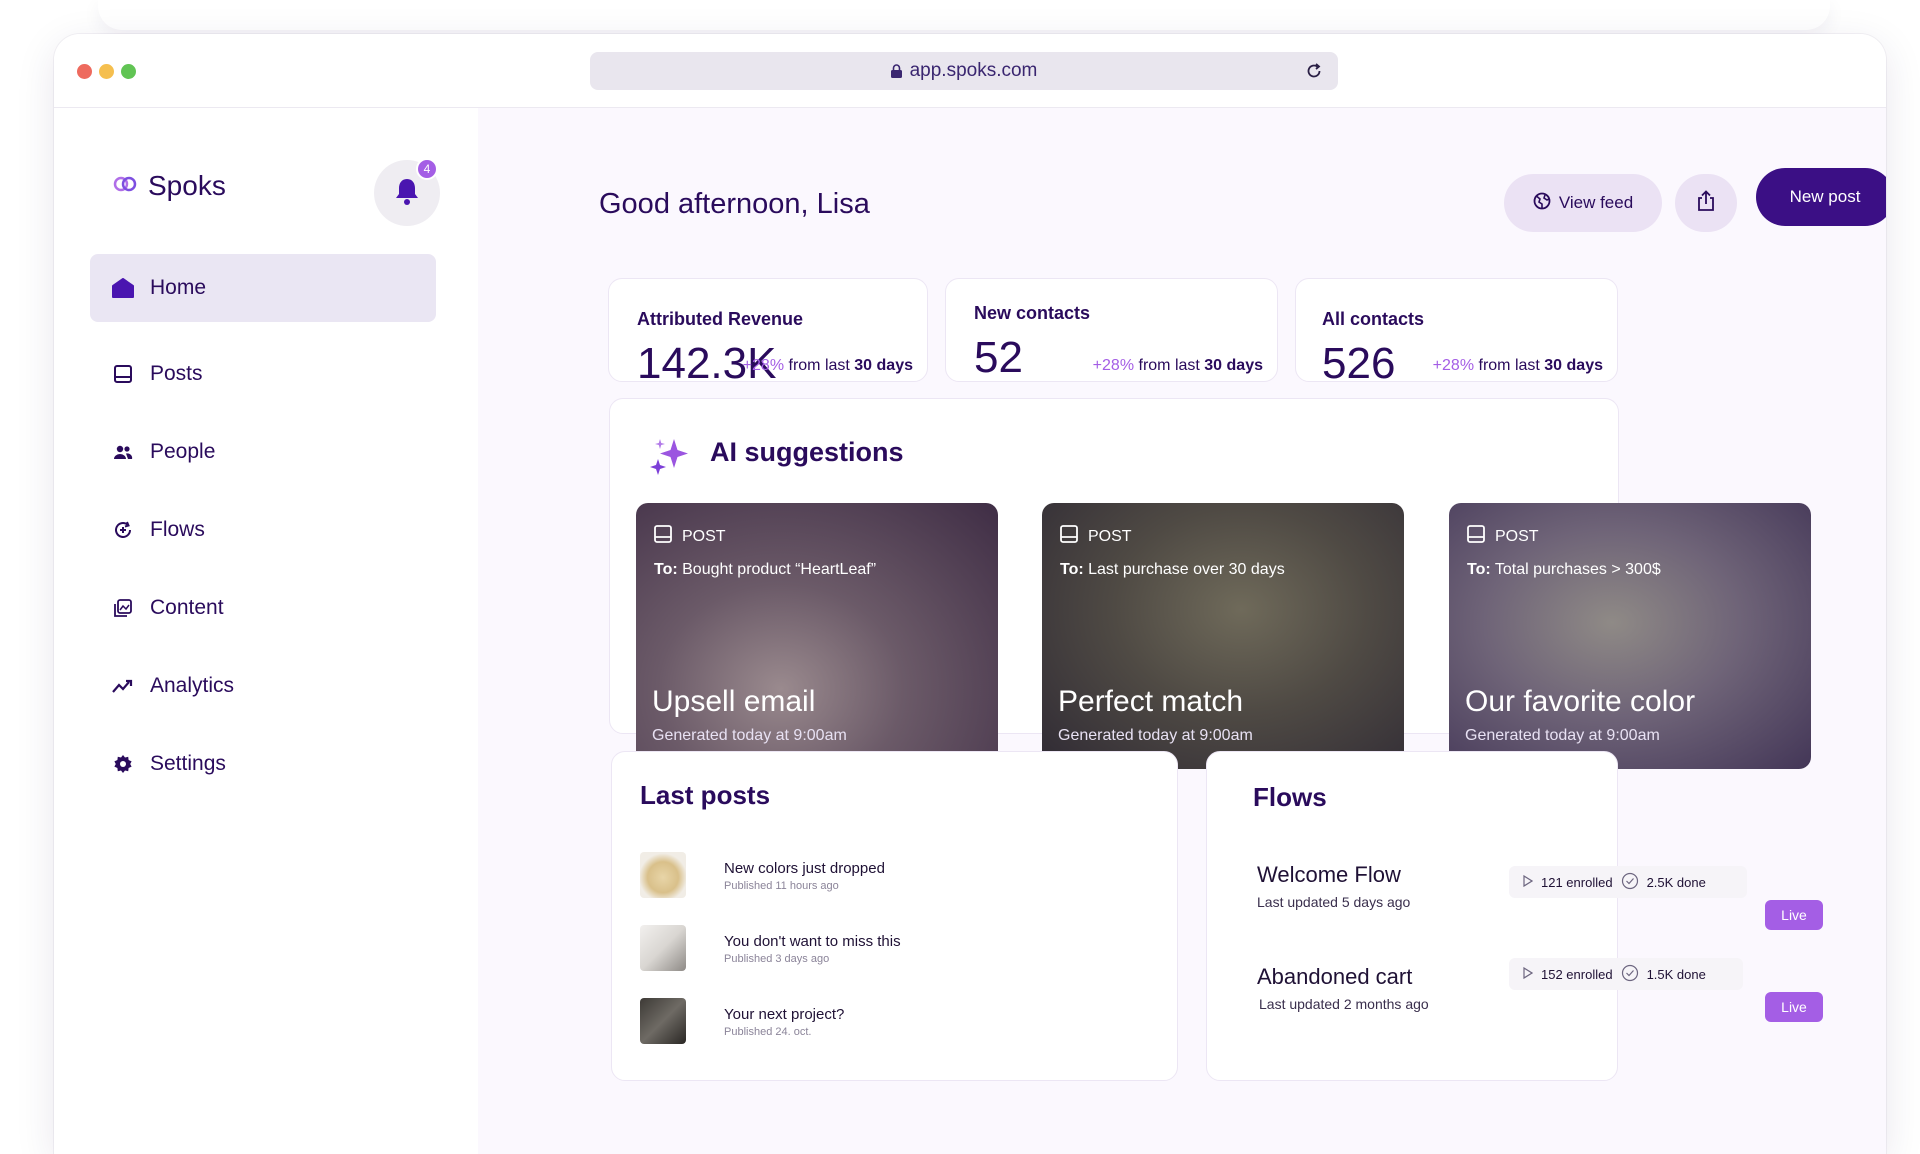 The height and width of the screenshot is (1154, 1920). I want to click on reload-icon, so click(1314, 71).